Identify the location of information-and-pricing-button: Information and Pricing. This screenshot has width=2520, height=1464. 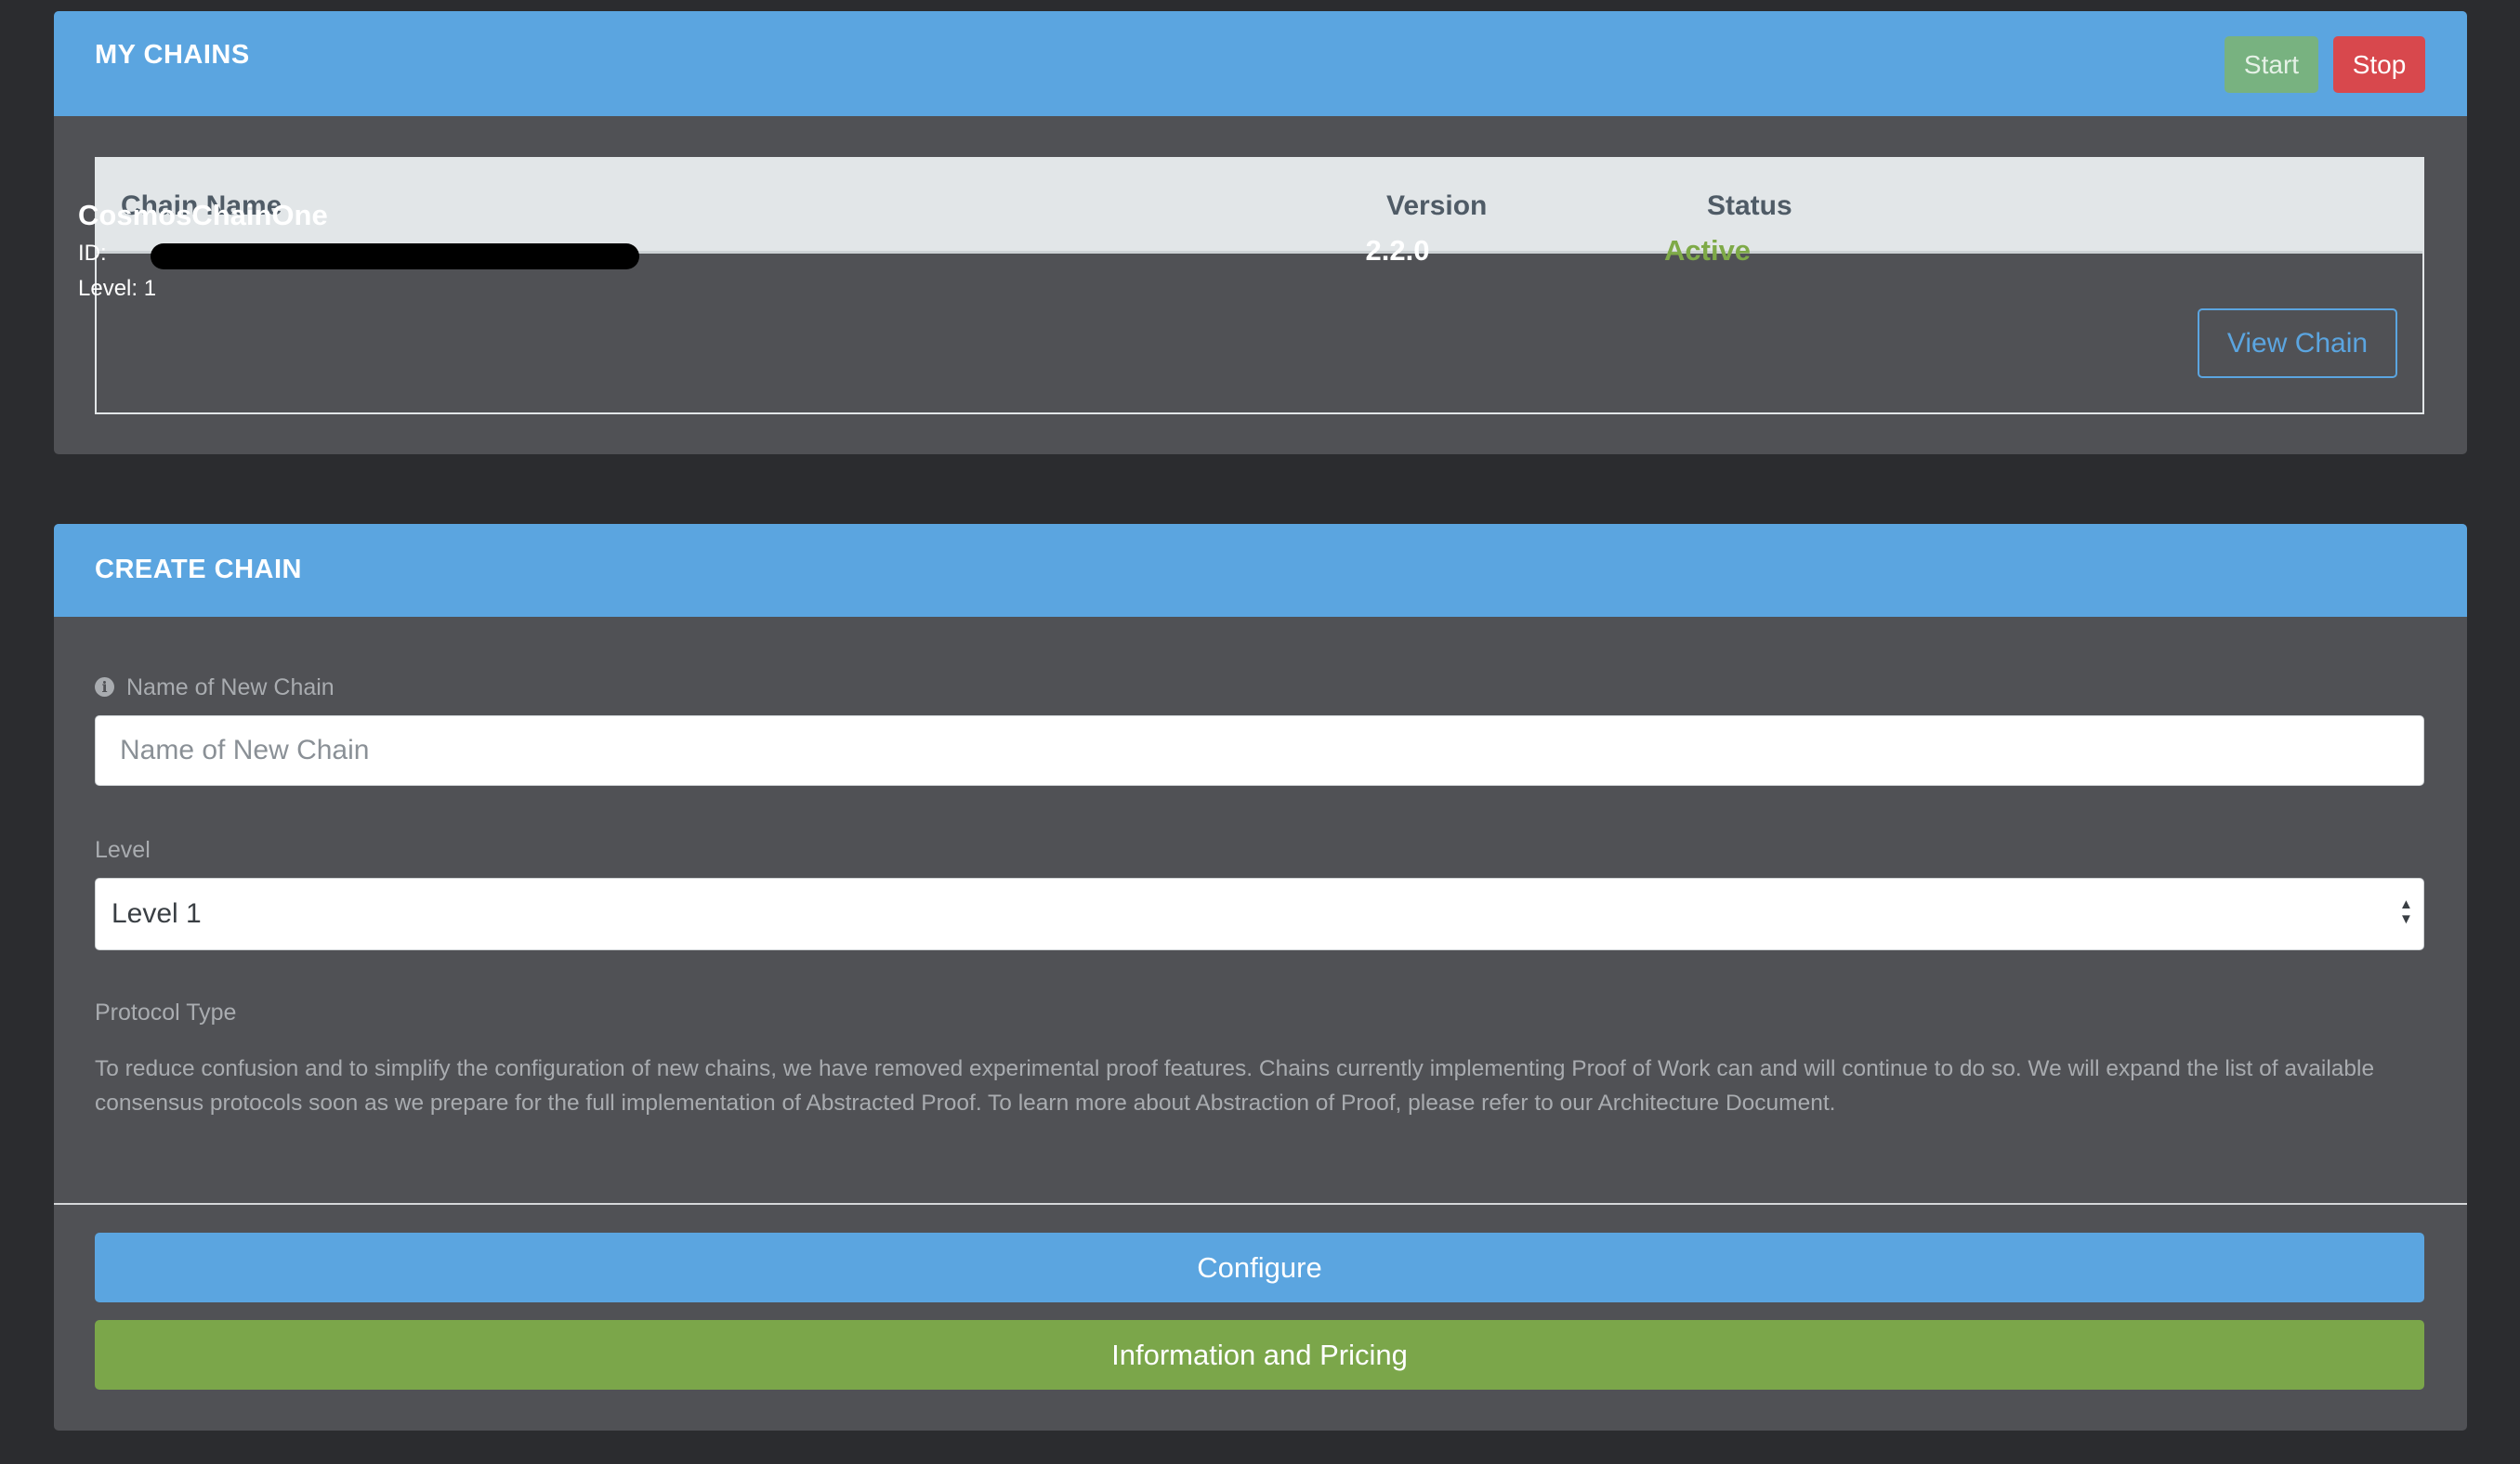
(1259, 1355).